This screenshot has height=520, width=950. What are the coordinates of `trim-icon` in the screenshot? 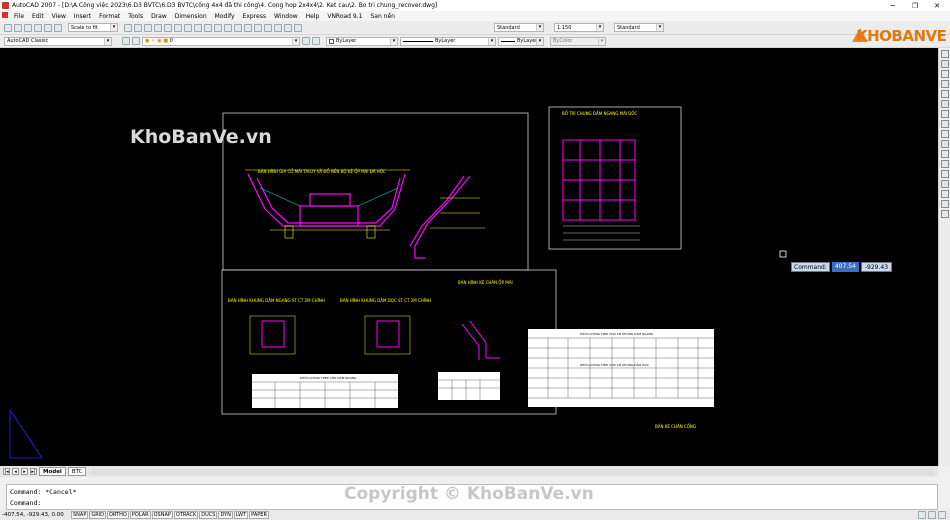 It's located at (945, 144).